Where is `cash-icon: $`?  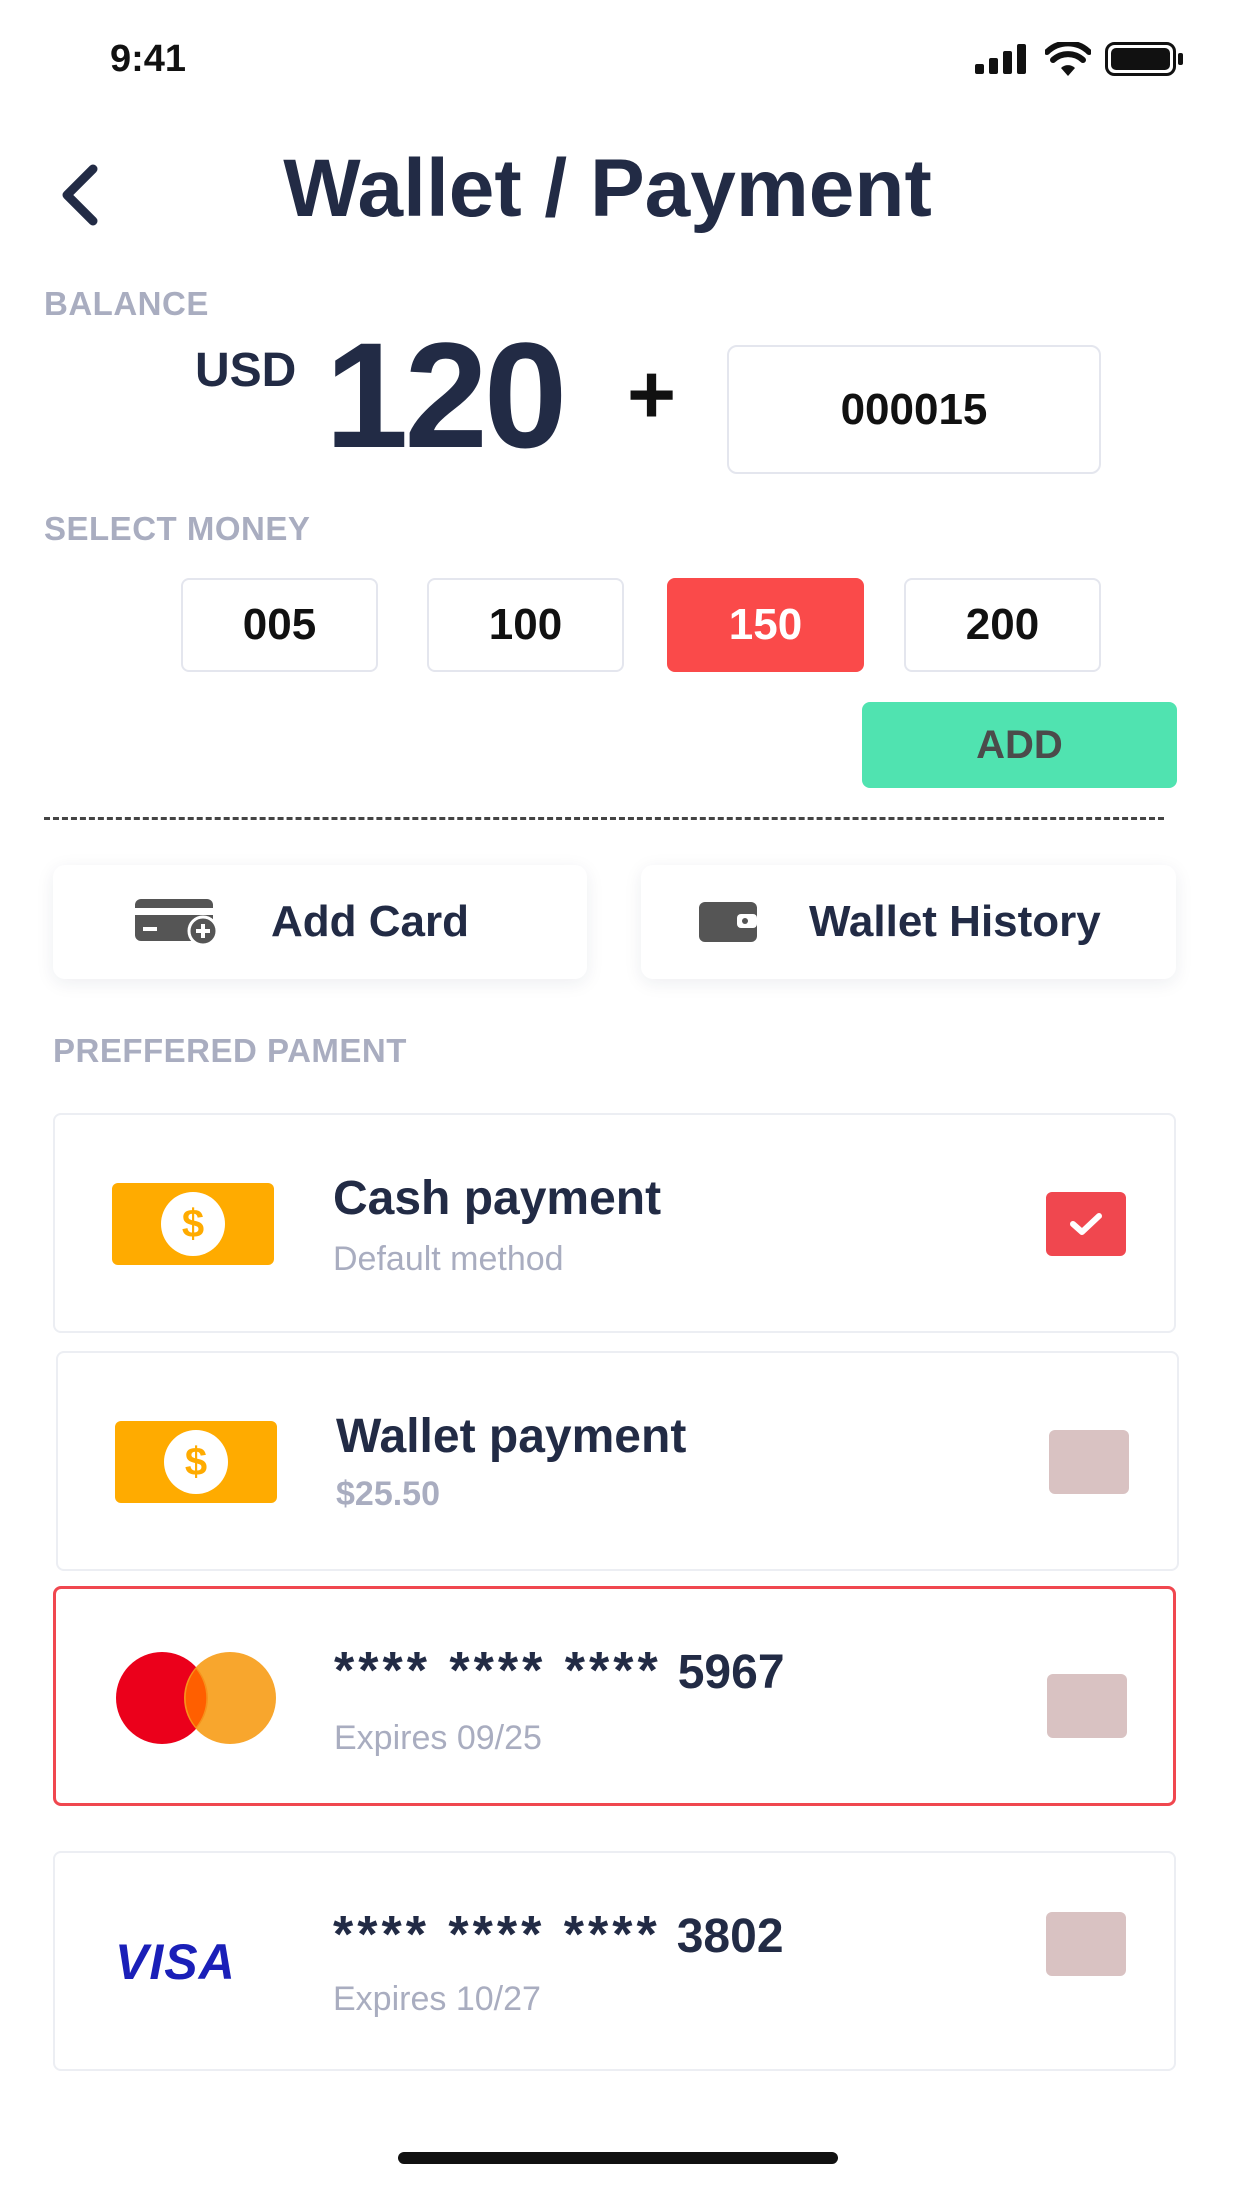
cash-icon: $ is located at coordinates (193, 1224).